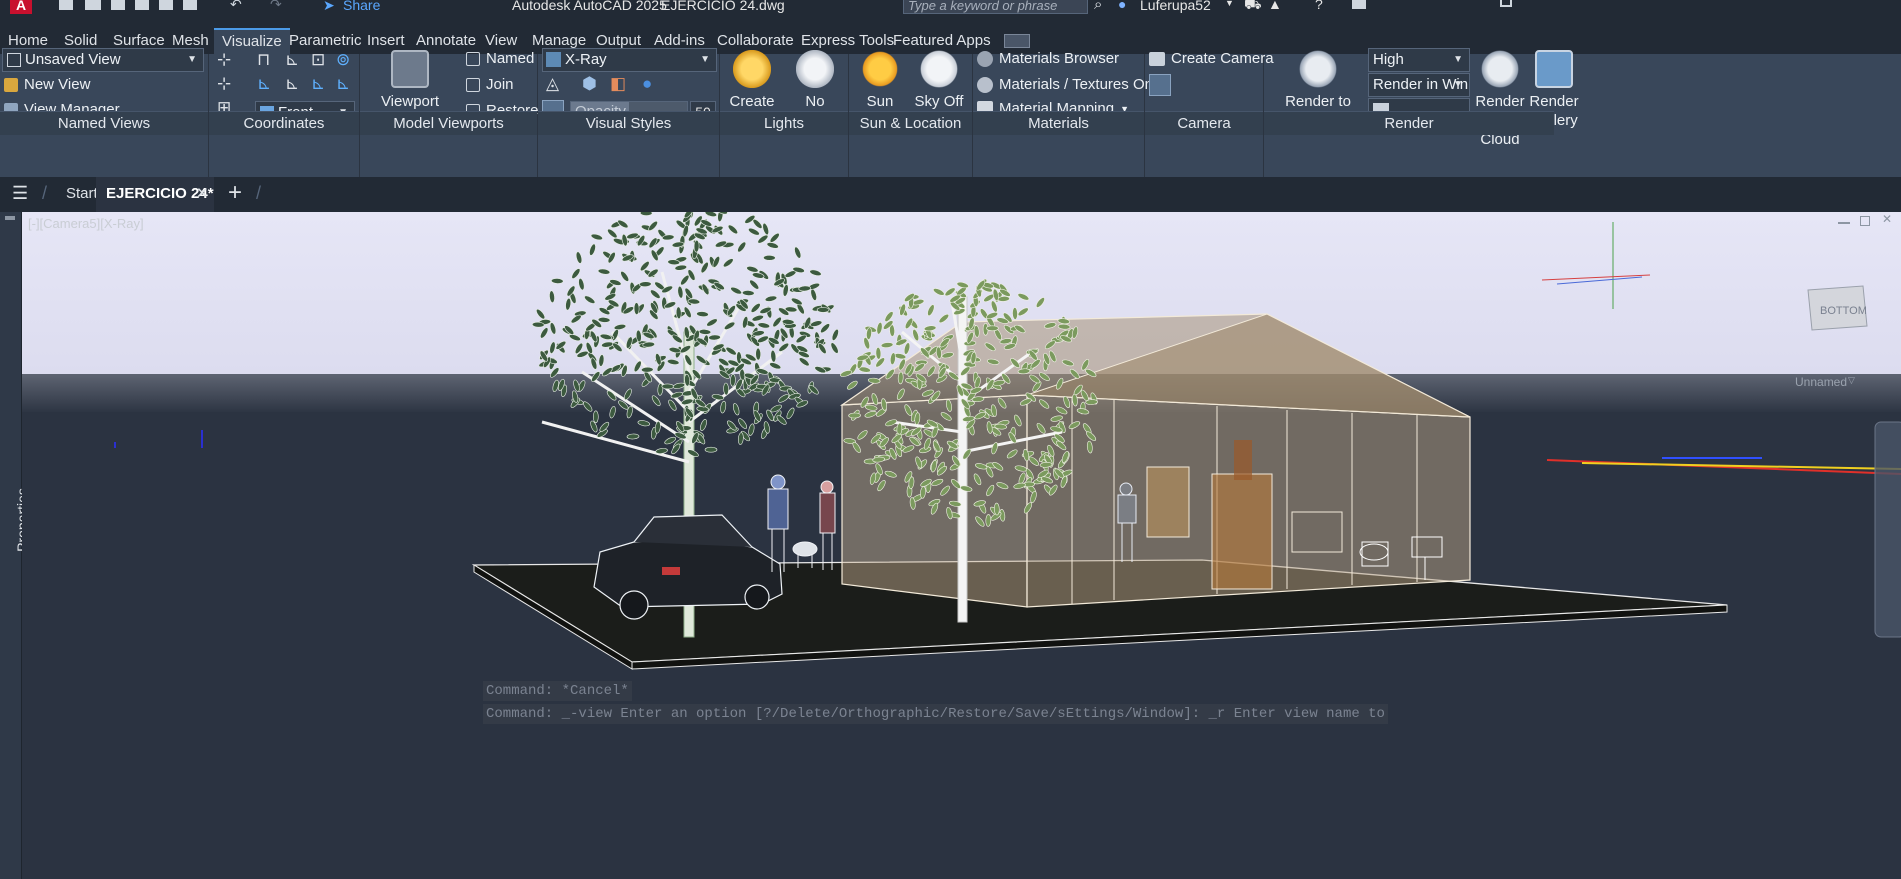 The height and width of the screenshot is (879, 1901). What do you see at coordinates (155, 194) in the screenshot?
I see `document-tab-active: EJERCICIO 24* ✕` at bounding box center [155, 194].